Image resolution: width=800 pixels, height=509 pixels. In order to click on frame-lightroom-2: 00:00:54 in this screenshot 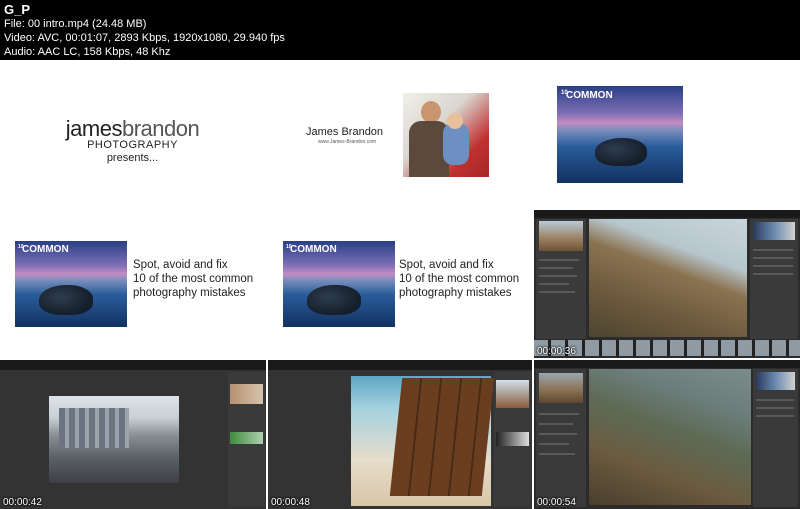, I will do `click(667, 434)`.